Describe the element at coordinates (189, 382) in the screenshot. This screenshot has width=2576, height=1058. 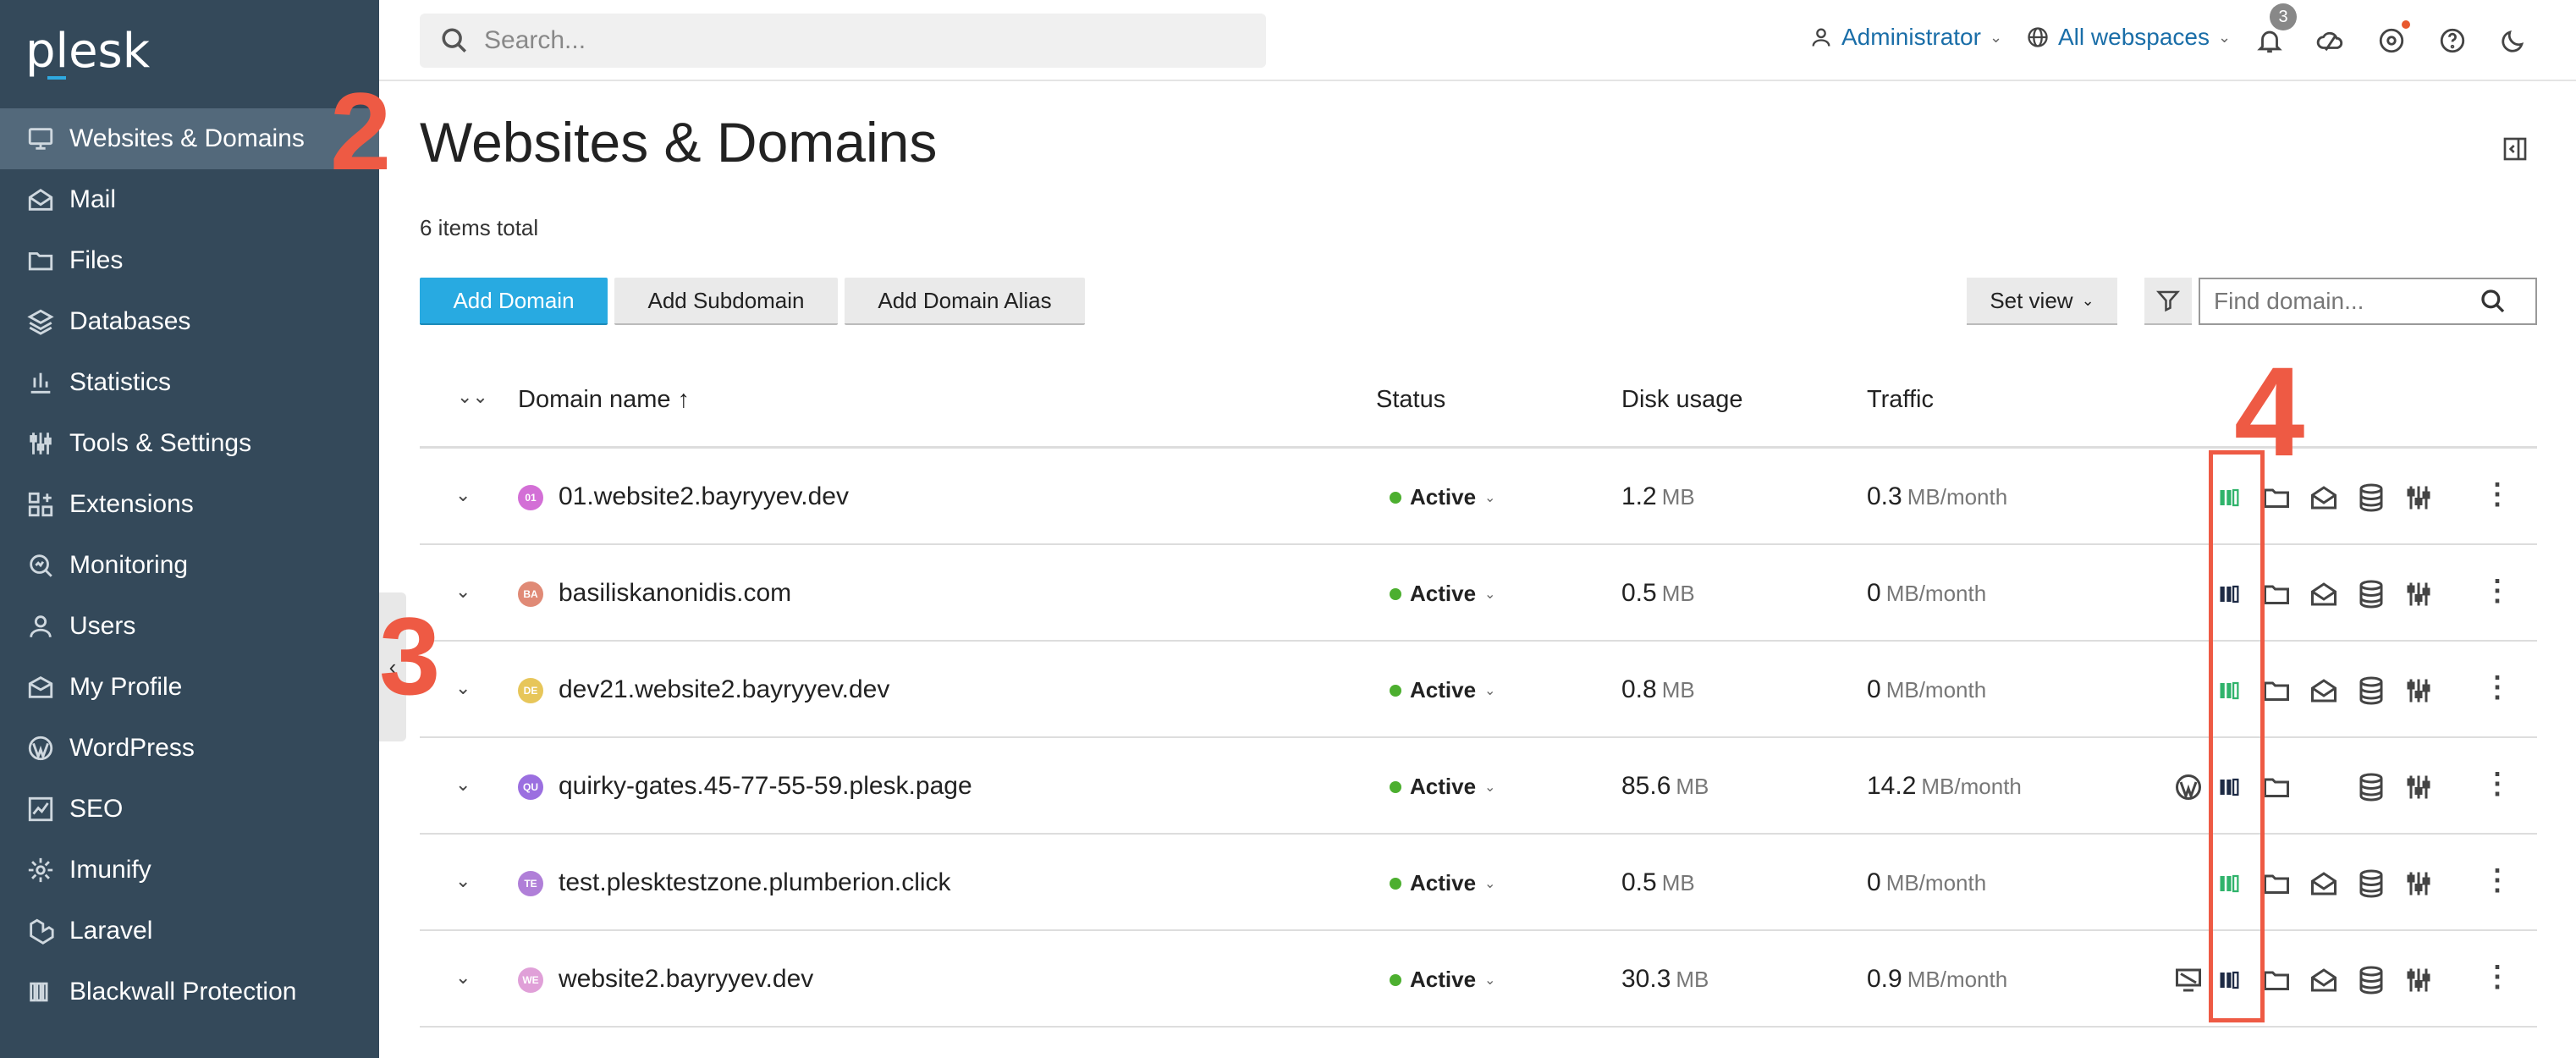
I see `sidebar-item-statistics: Statistics` at that location.